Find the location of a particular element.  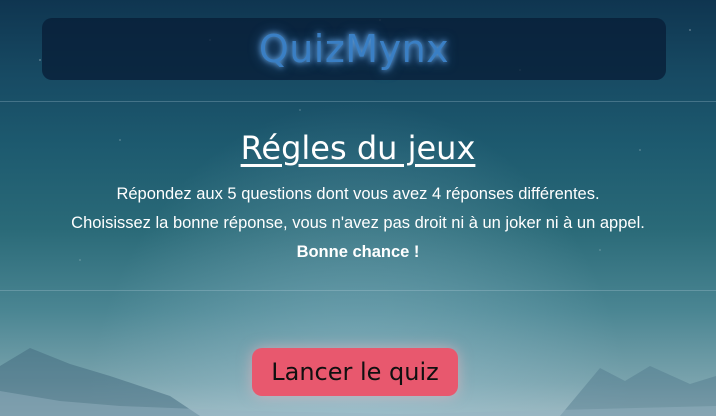

header-bar: QuizMynx is located at coordinates (354, 49).